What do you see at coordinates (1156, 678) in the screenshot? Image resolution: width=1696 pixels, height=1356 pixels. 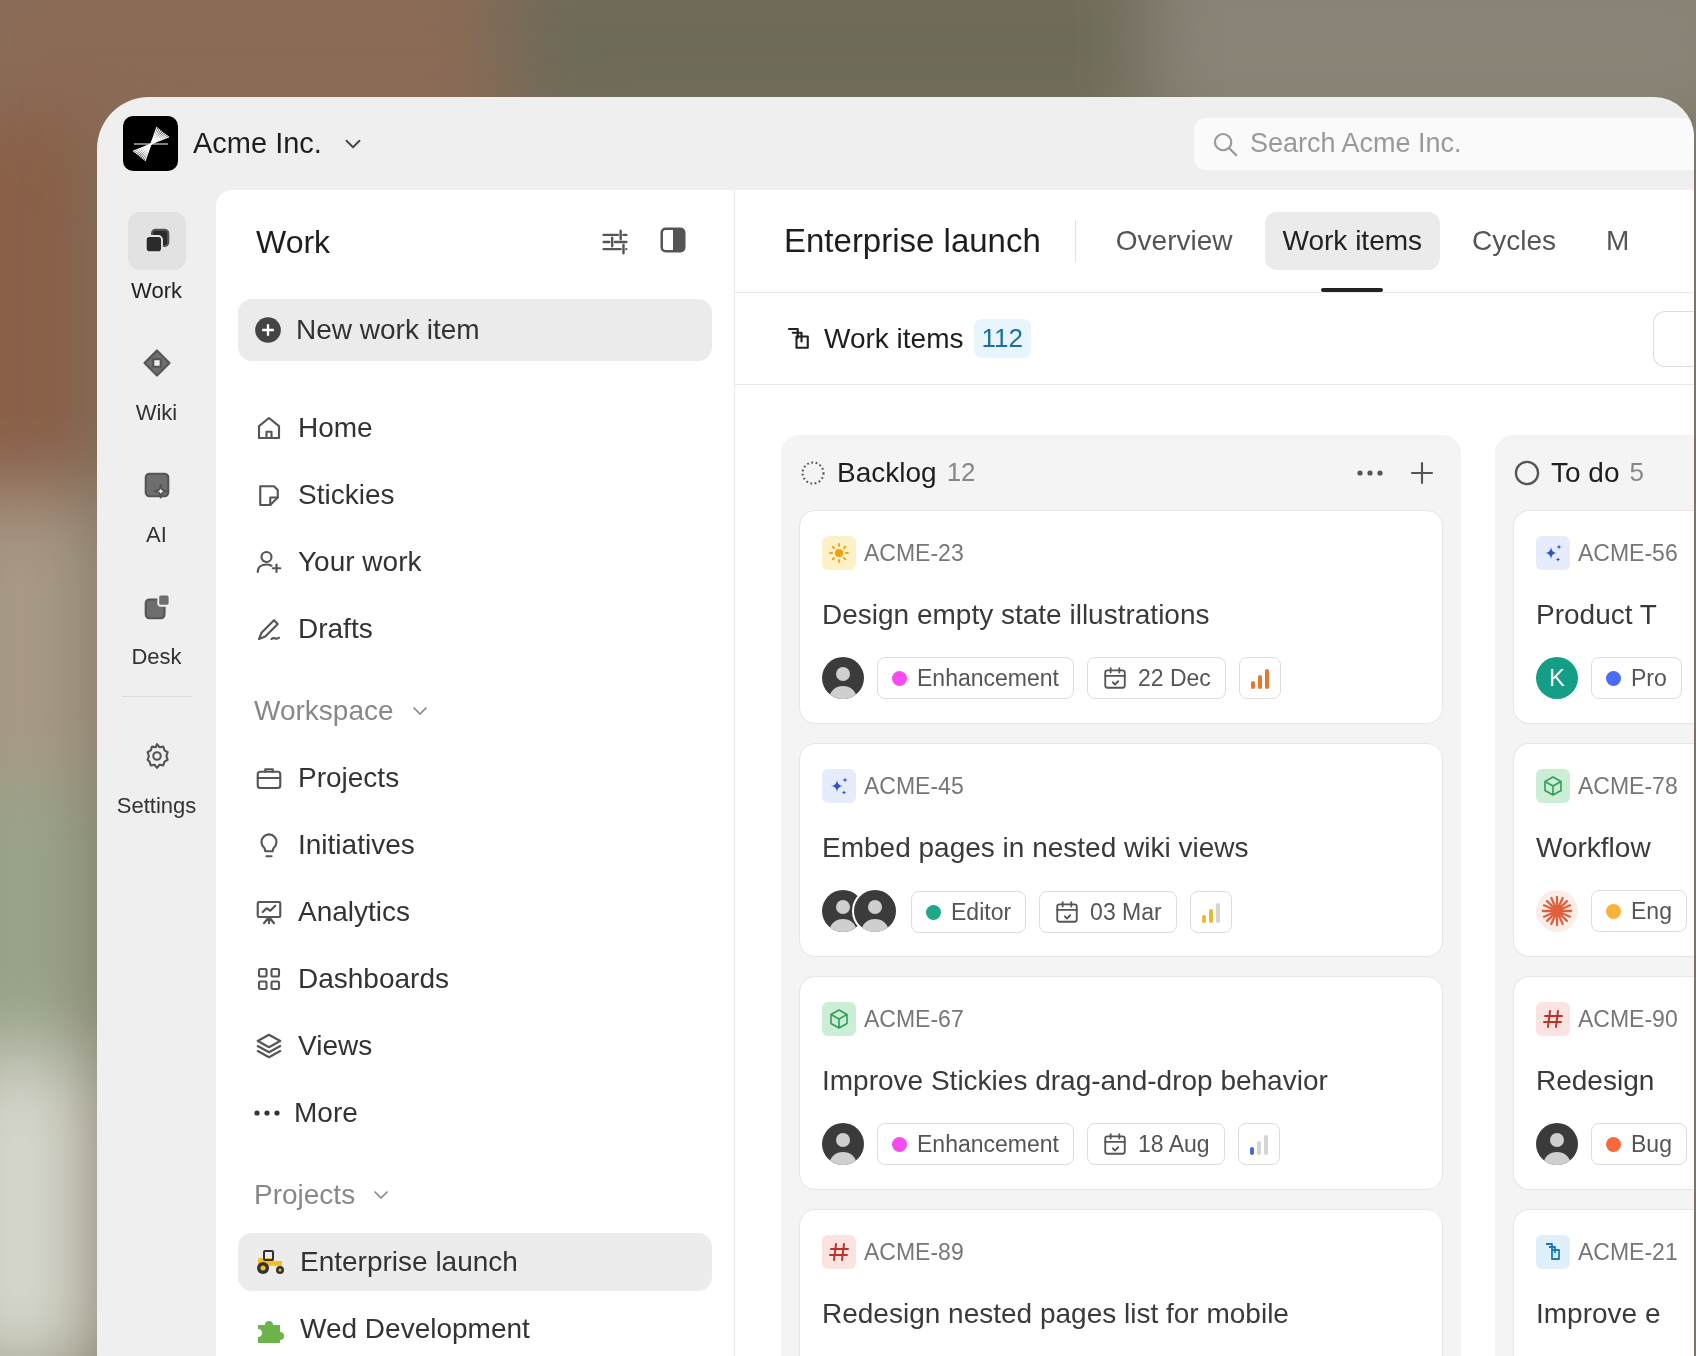 I see `due-date: 22 Dec` at bounding box center [1156, 678].